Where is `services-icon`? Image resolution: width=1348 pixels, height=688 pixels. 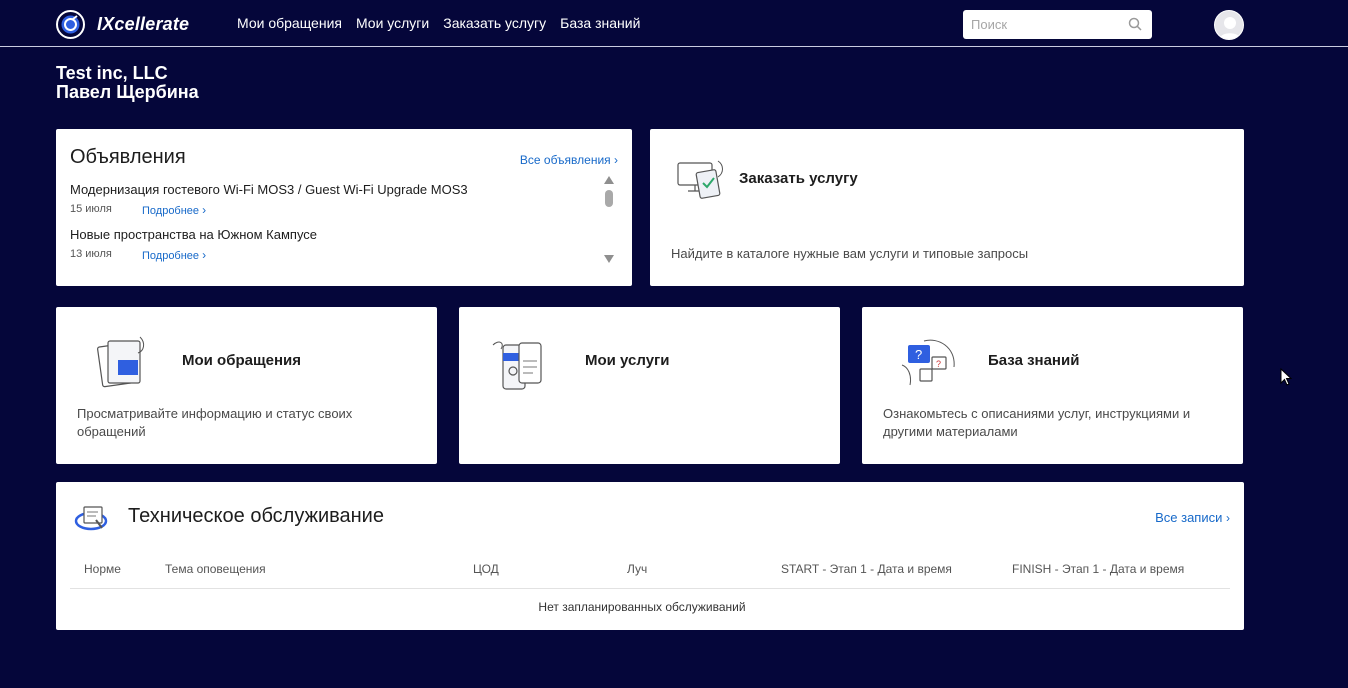
services-icon is located at coordinates (517, 365).